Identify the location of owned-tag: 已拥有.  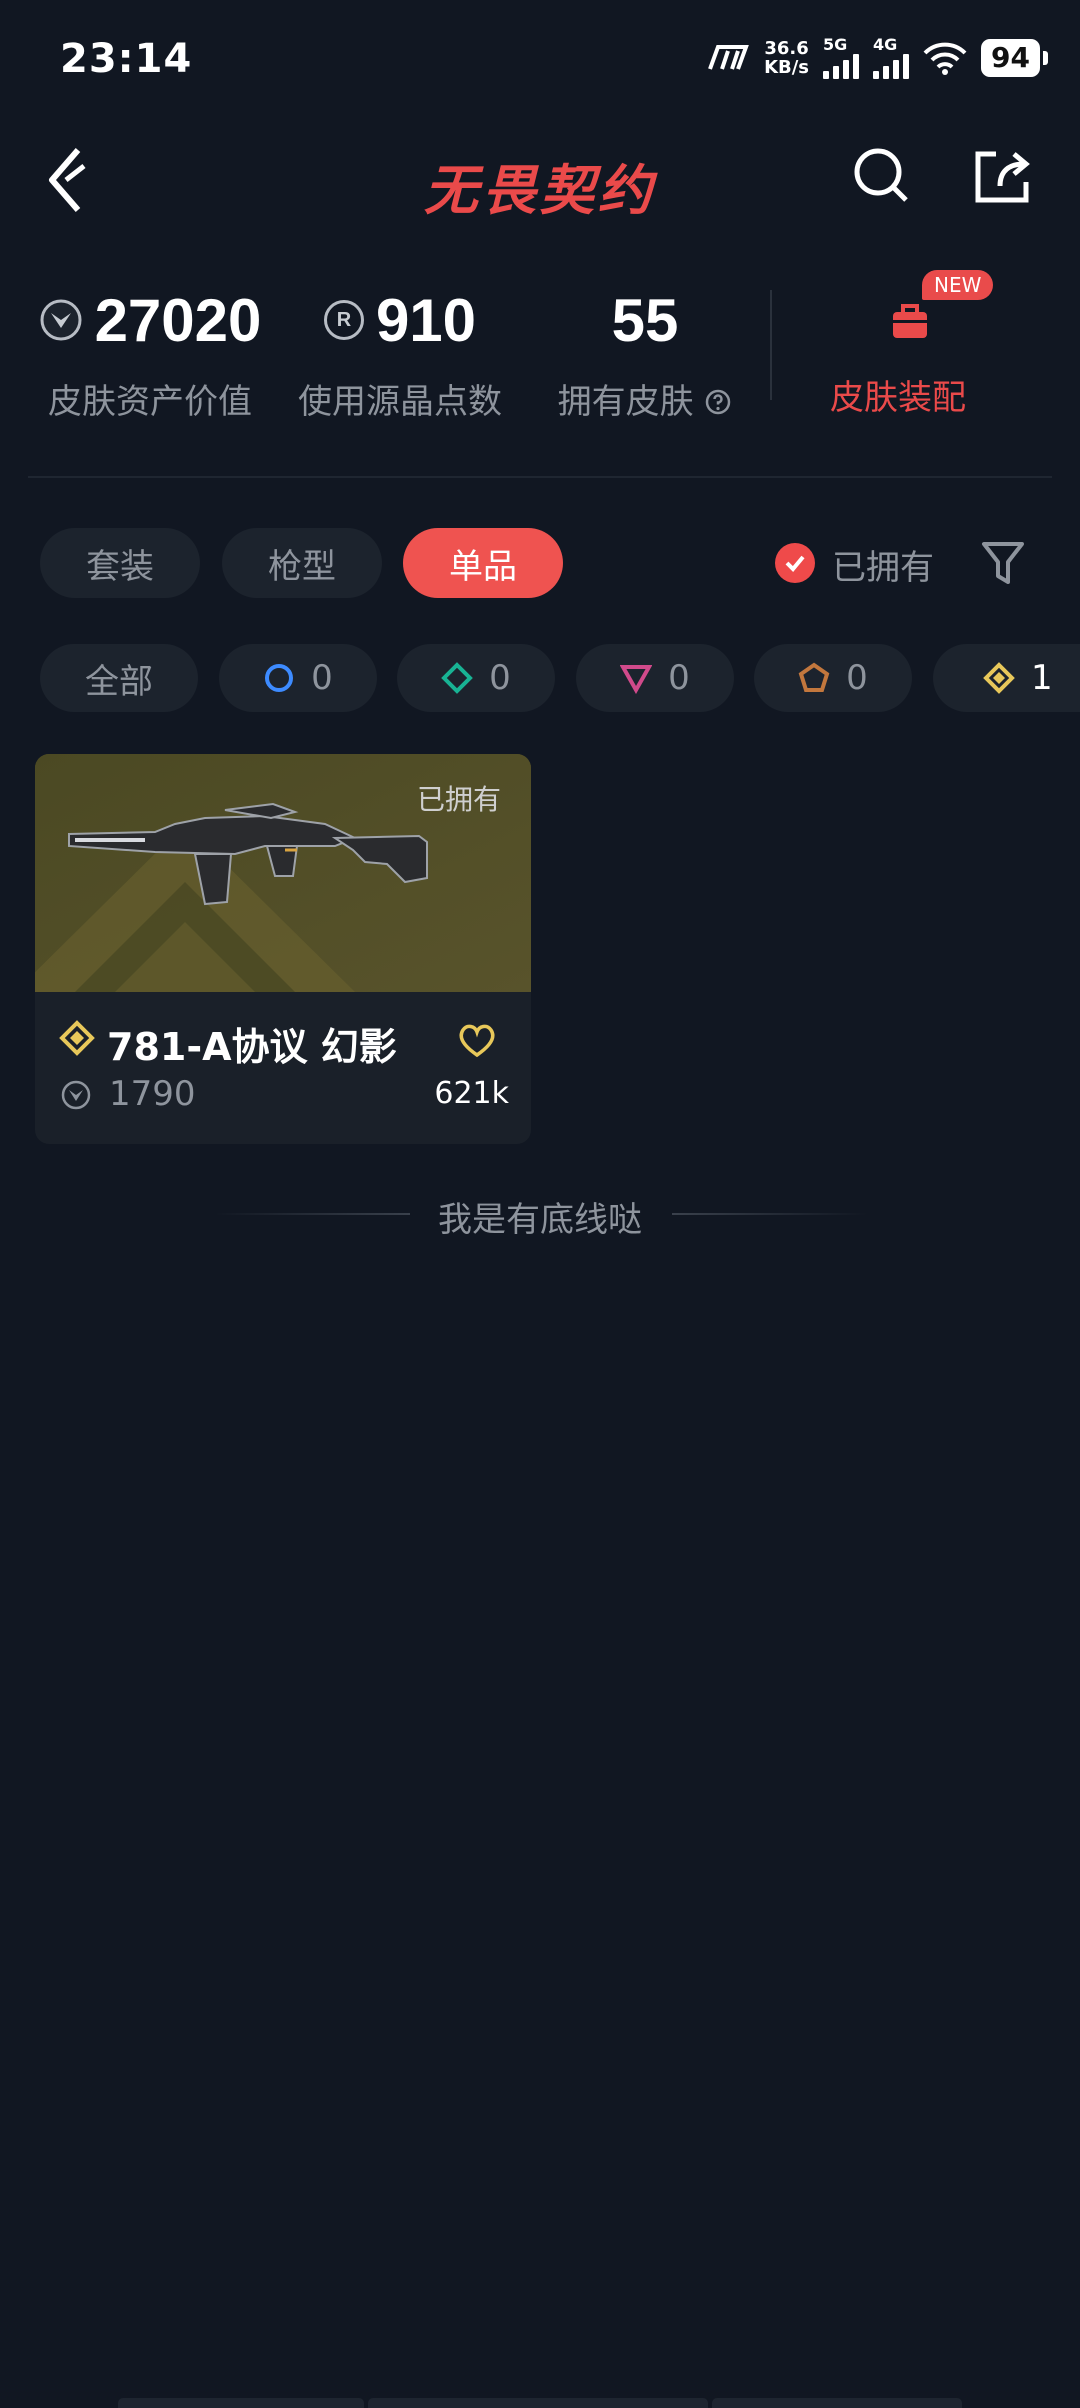
(458, 799).